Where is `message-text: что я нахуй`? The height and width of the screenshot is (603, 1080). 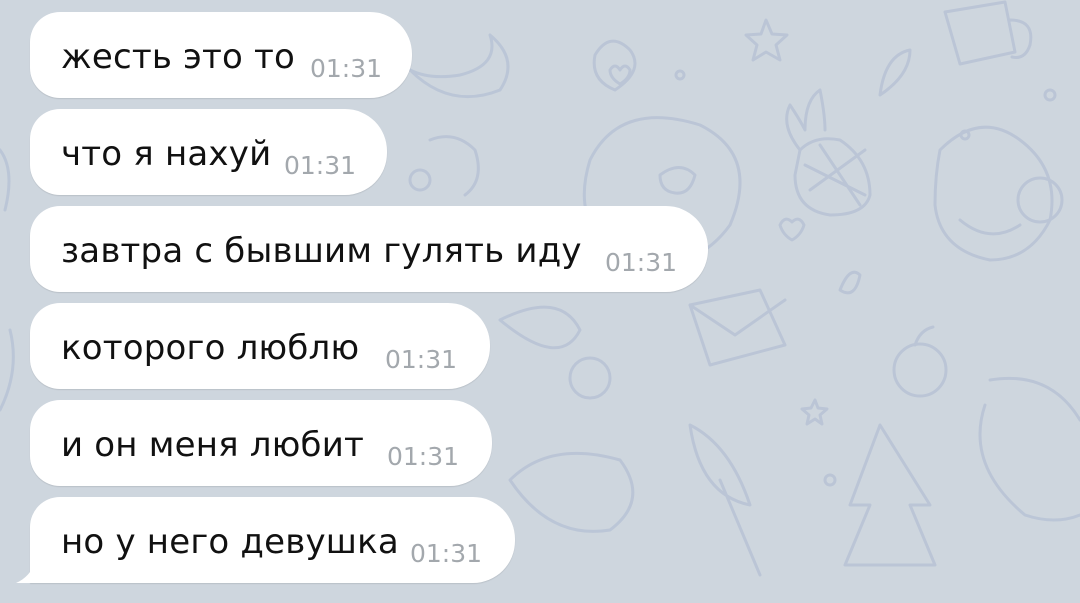 message-text: что я нахуй is located at coordinates (166, 154).